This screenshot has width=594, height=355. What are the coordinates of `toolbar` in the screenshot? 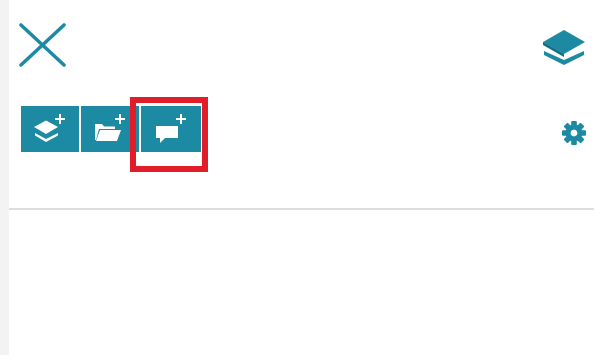 It's located at (111, 129).